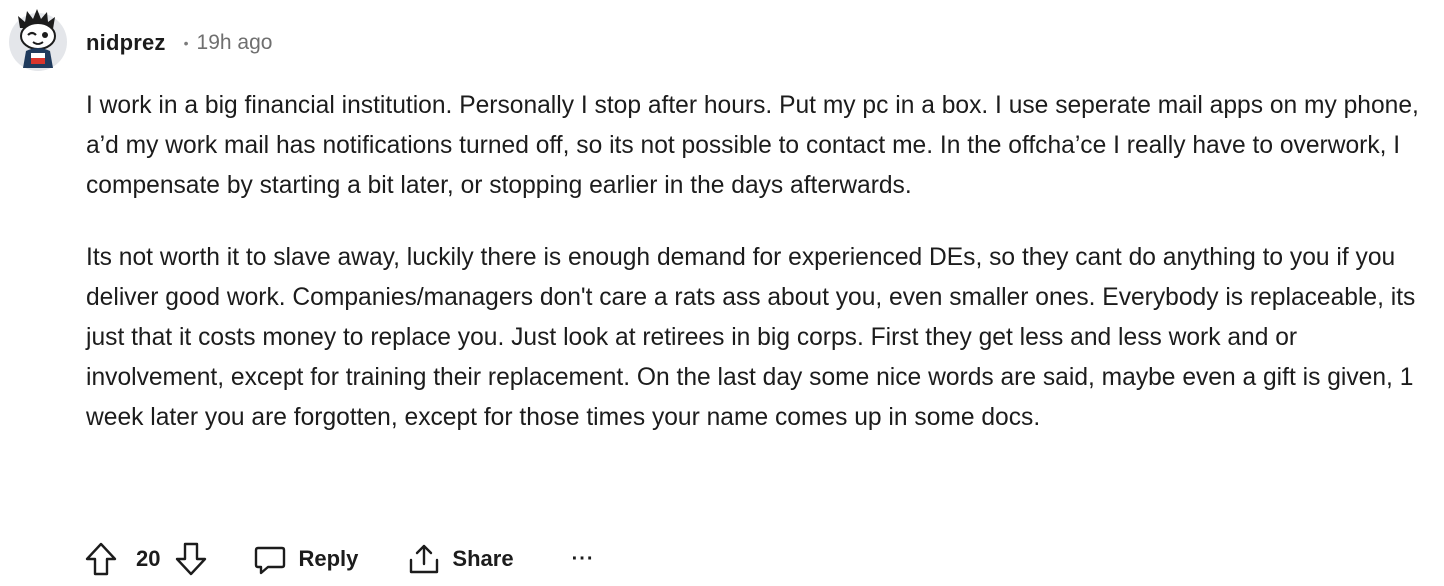  I want to click on ellipsis-icon: ···, so click(583, 558).